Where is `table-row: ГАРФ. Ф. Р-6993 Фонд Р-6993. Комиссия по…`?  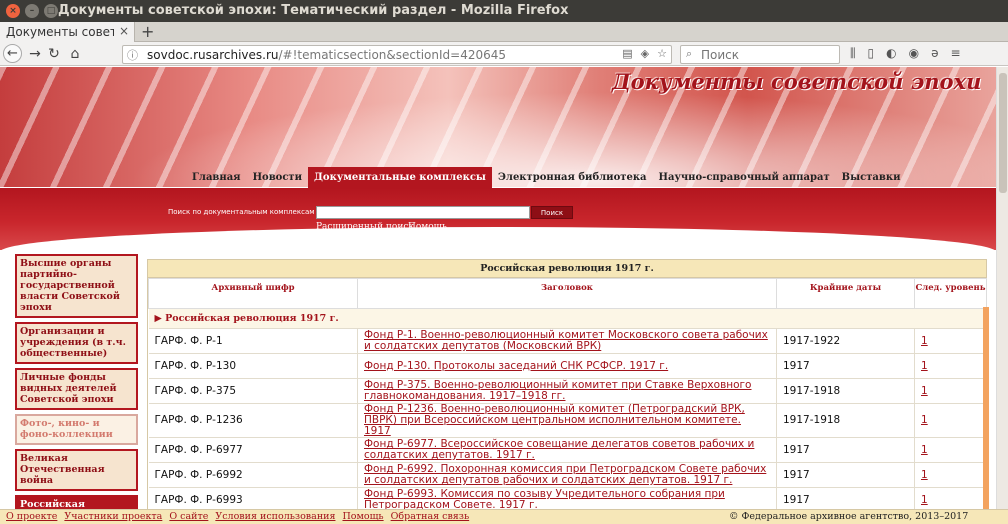 table-row: ГАРФ. Ф. Р-6993 Фонд Р-6993. Комиссия по… is located at coordinates (567, 498).